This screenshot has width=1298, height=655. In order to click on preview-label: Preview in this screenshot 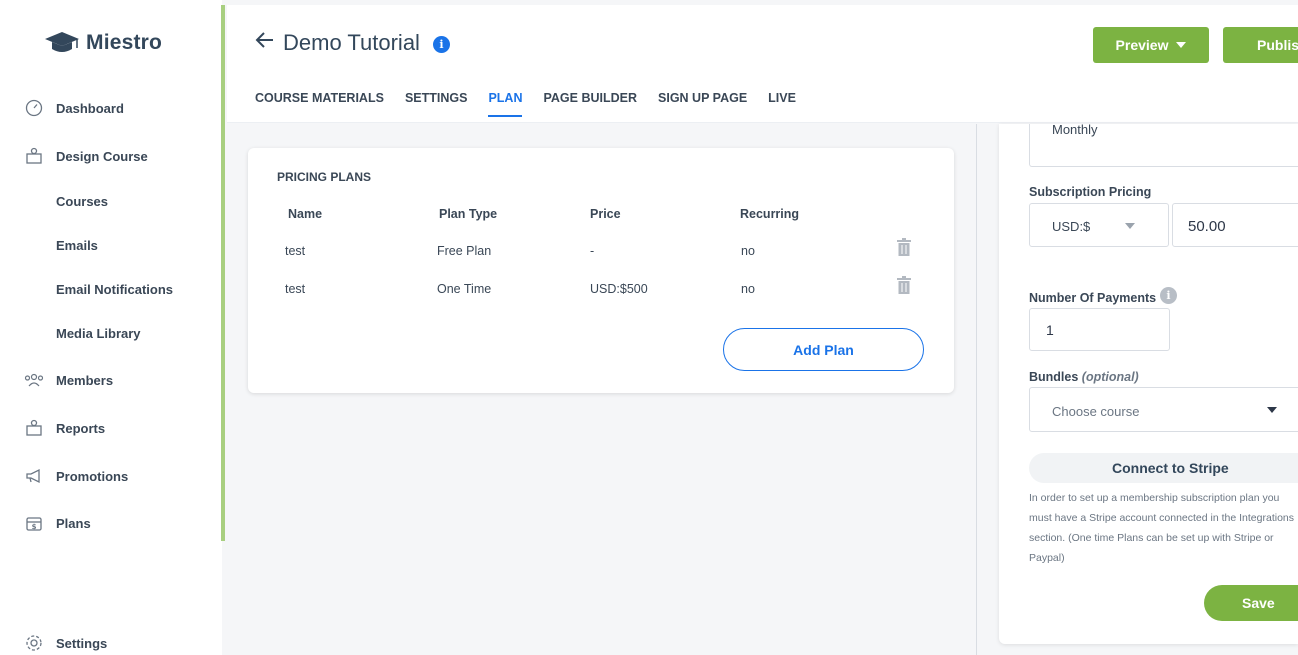, I will do `click(1142, 45)`.